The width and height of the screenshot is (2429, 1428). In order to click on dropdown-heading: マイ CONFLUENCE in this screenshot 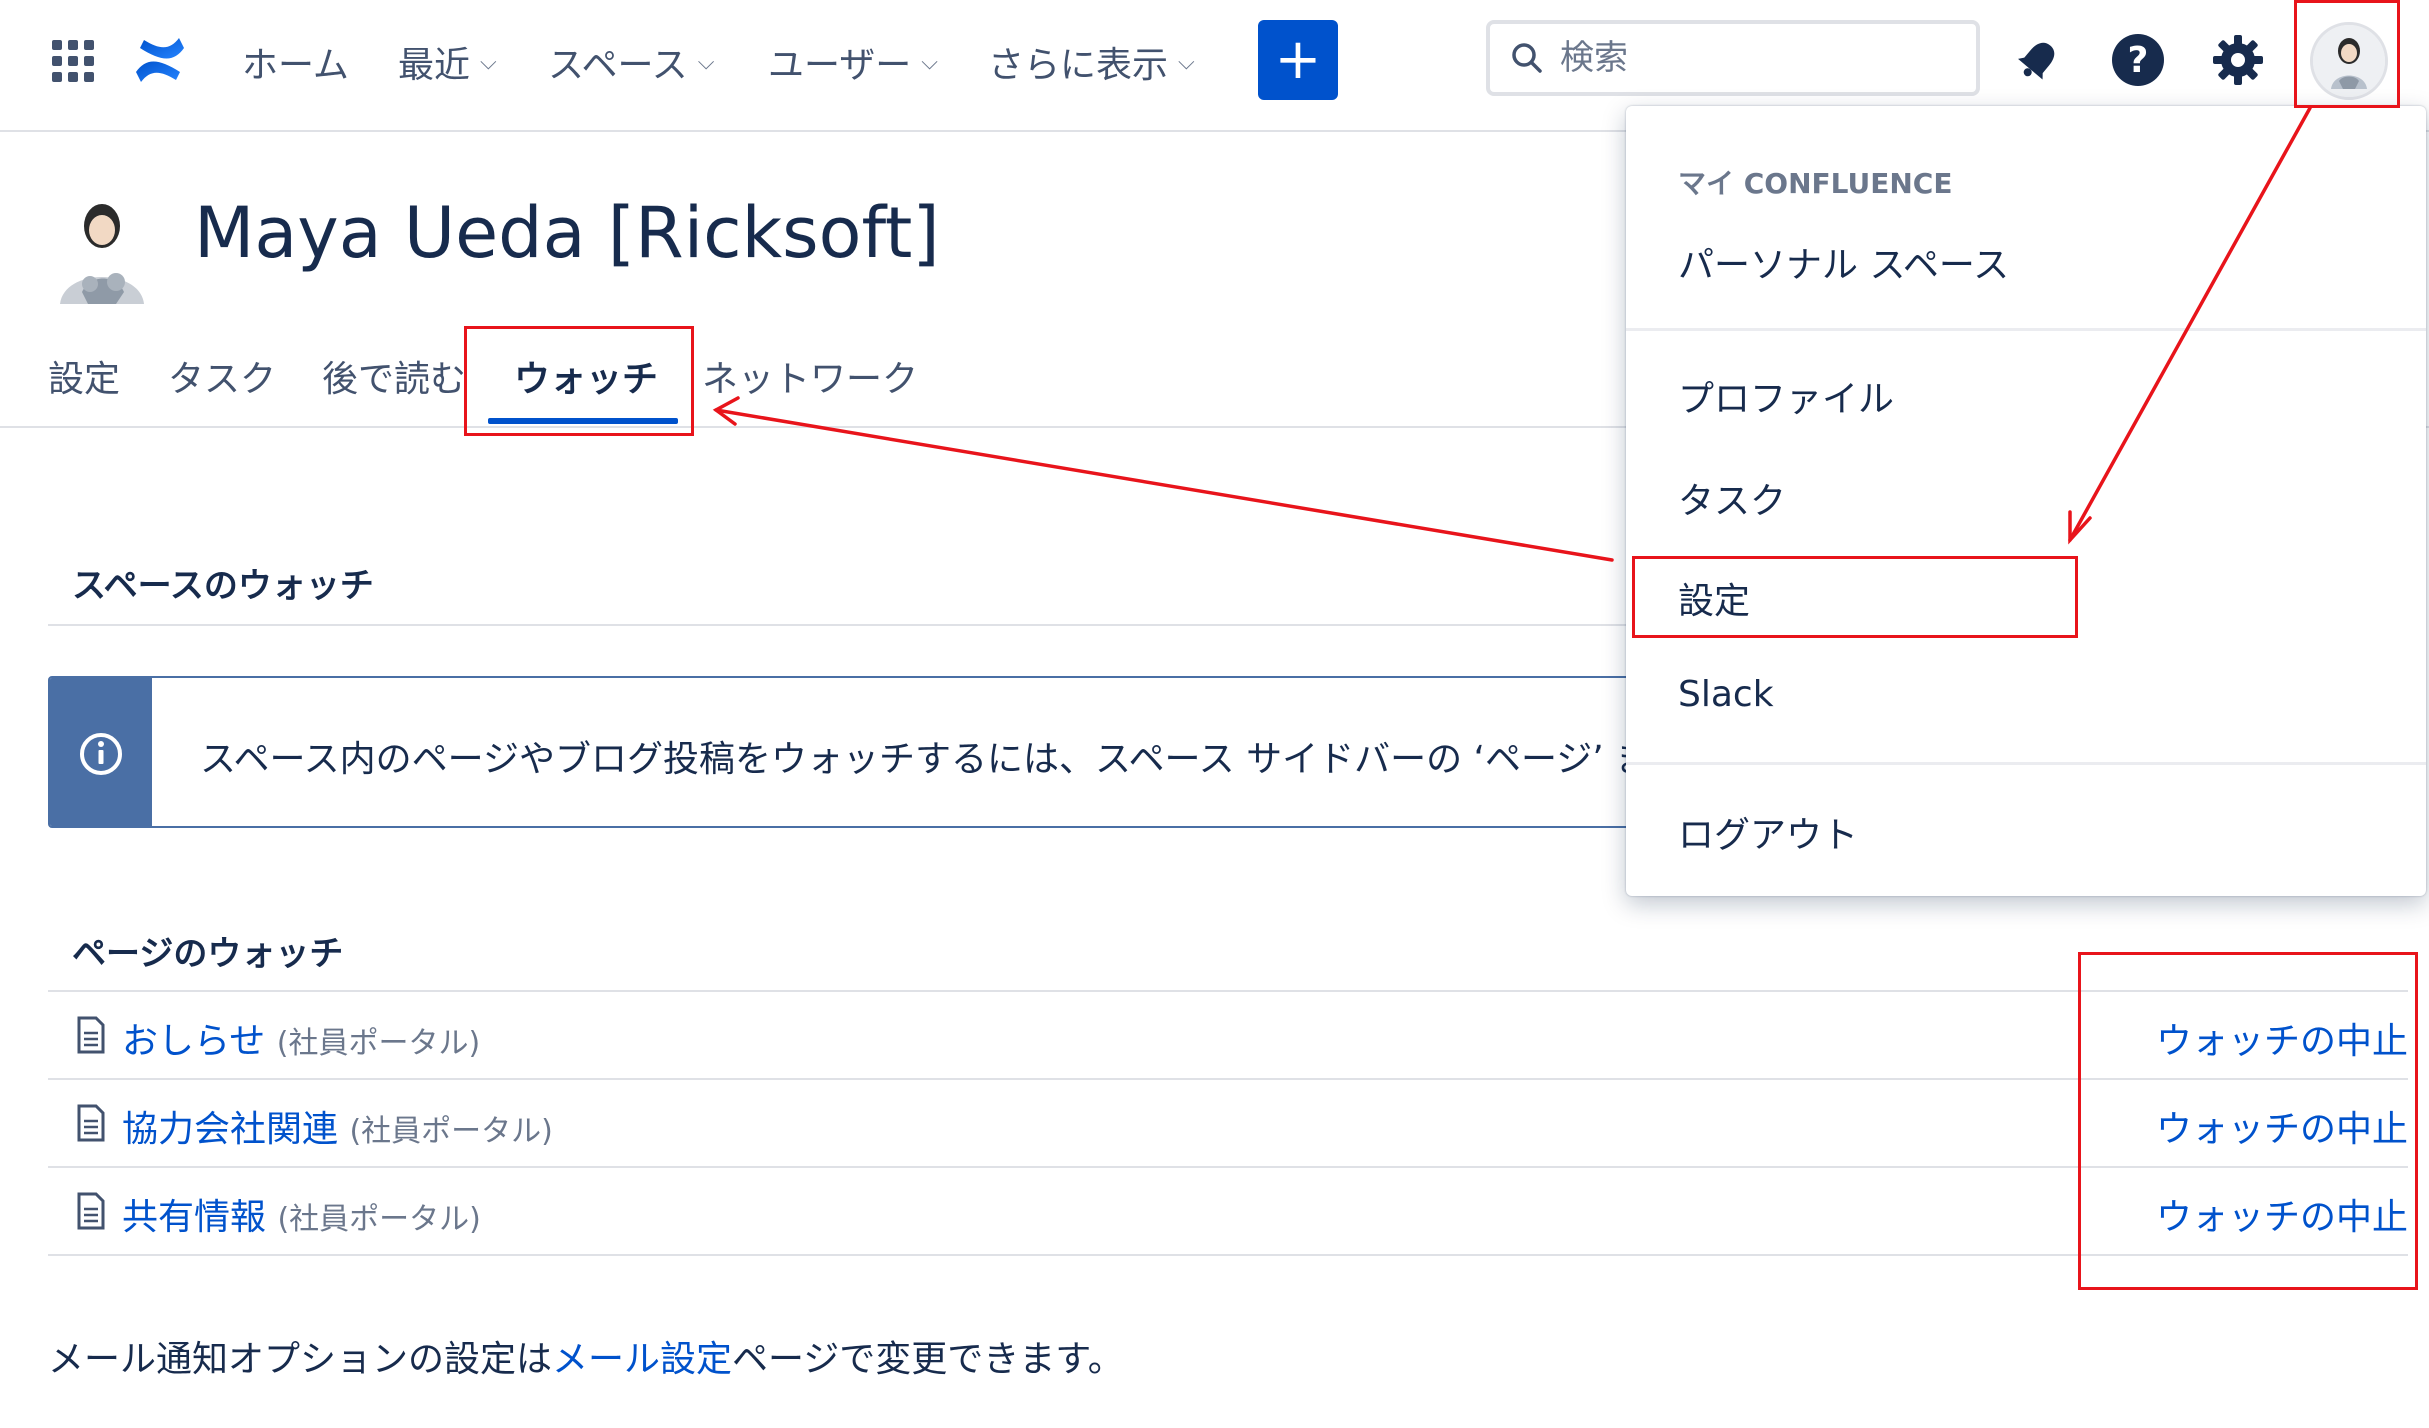, I will do `click(1815, 183)`.